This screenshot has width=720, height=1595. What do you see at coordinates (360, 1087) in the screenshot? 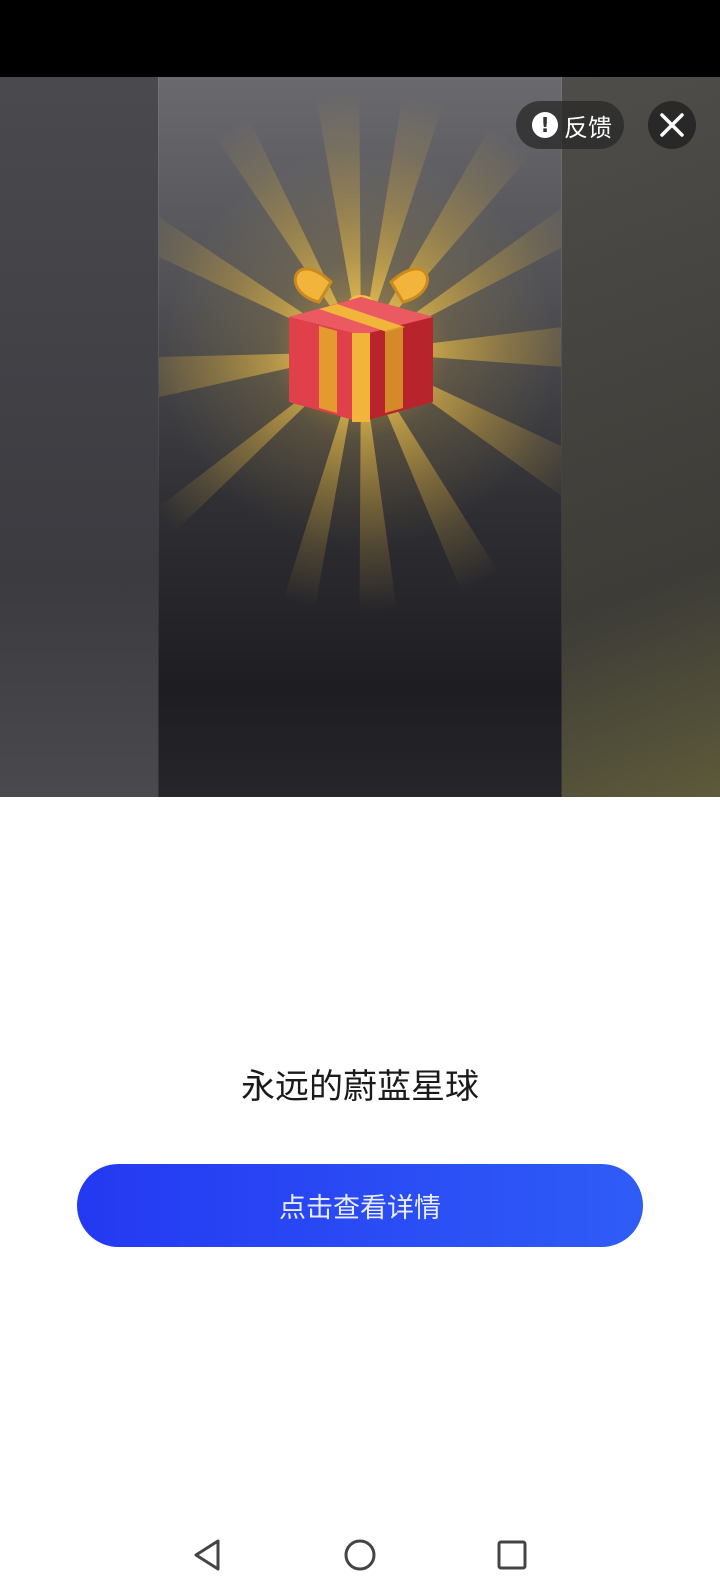
I see `ad-title: 永远的蔚蓝星球` at bounding box center [360, 1087].